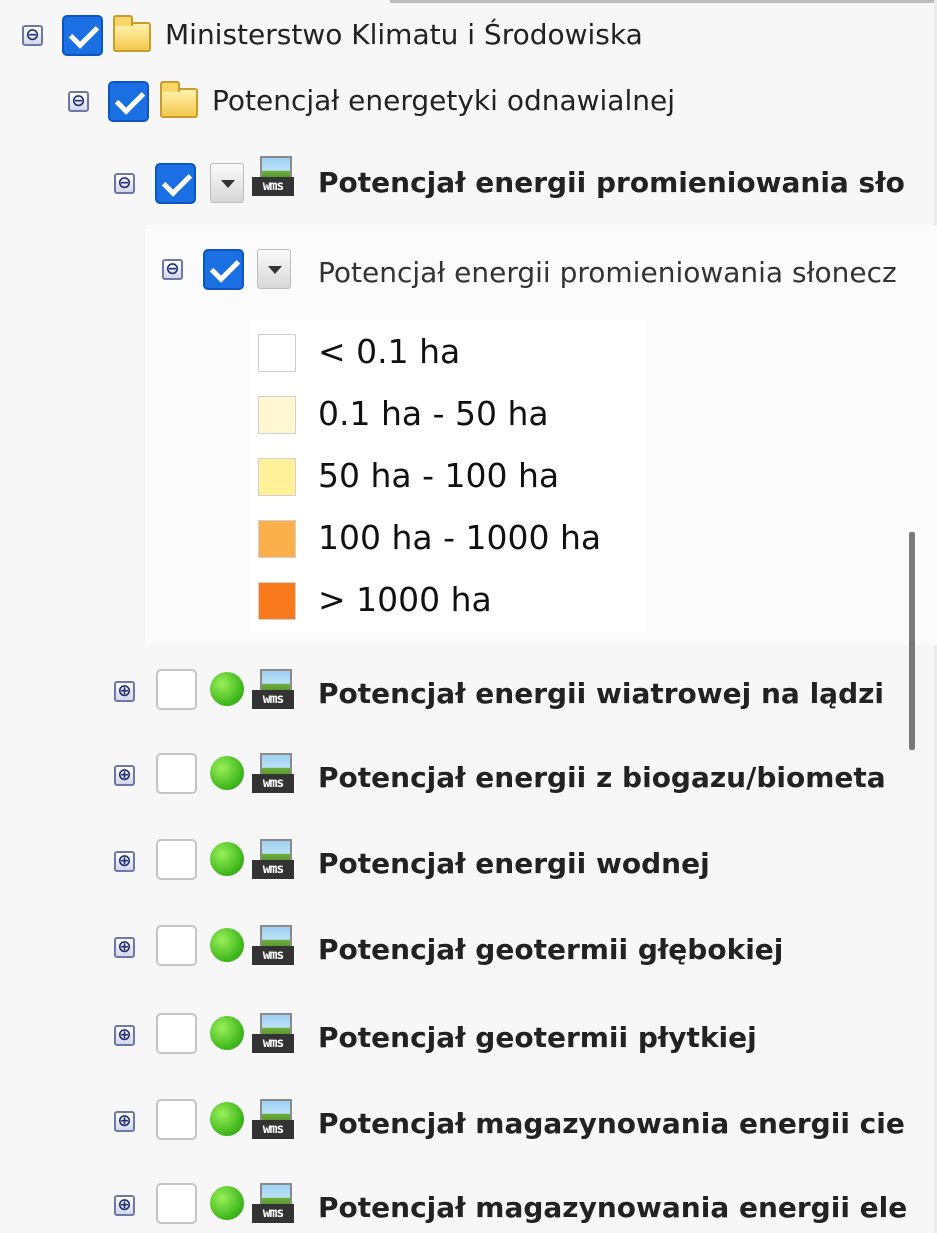 The height and width of the screenshot is (1233, 937). Describe the element at coordinates (439, 475) in the screenshot. I see `legend-label: 50 ha - 100 ha` at that location.